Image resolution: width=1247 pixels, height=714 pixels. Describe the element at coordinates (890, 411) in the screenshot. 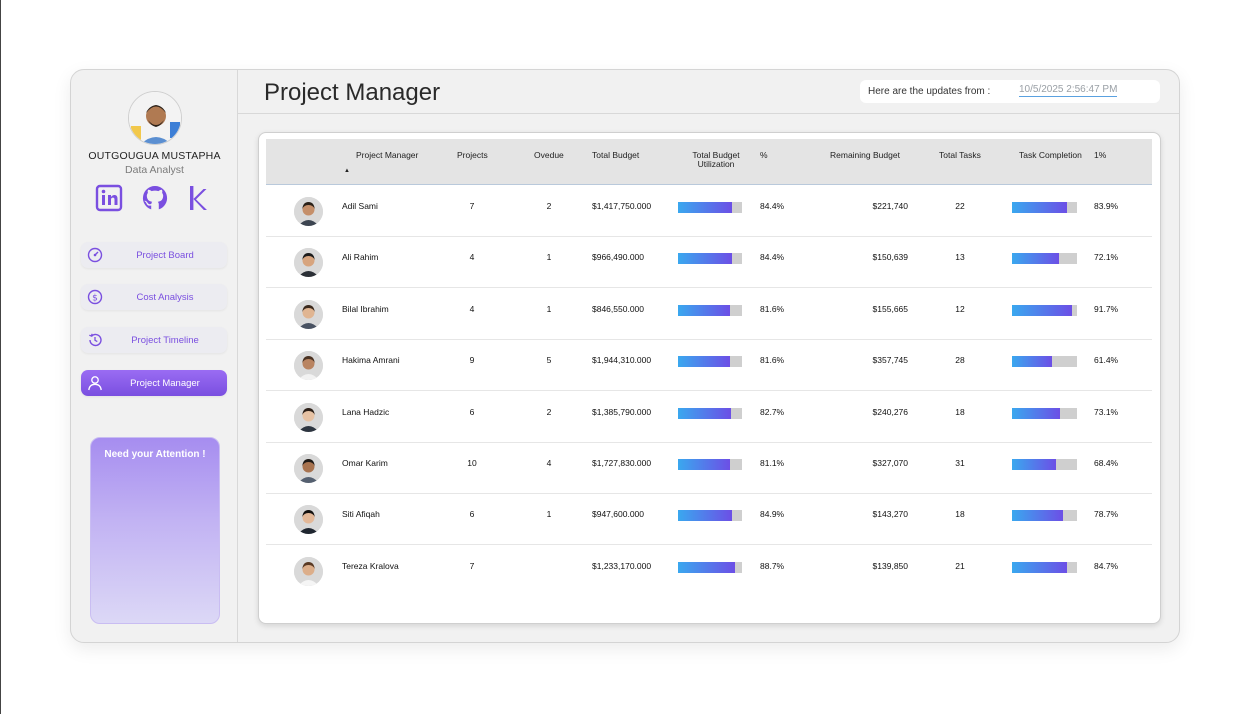

I see `remaining-budget: $240,276` at that location.